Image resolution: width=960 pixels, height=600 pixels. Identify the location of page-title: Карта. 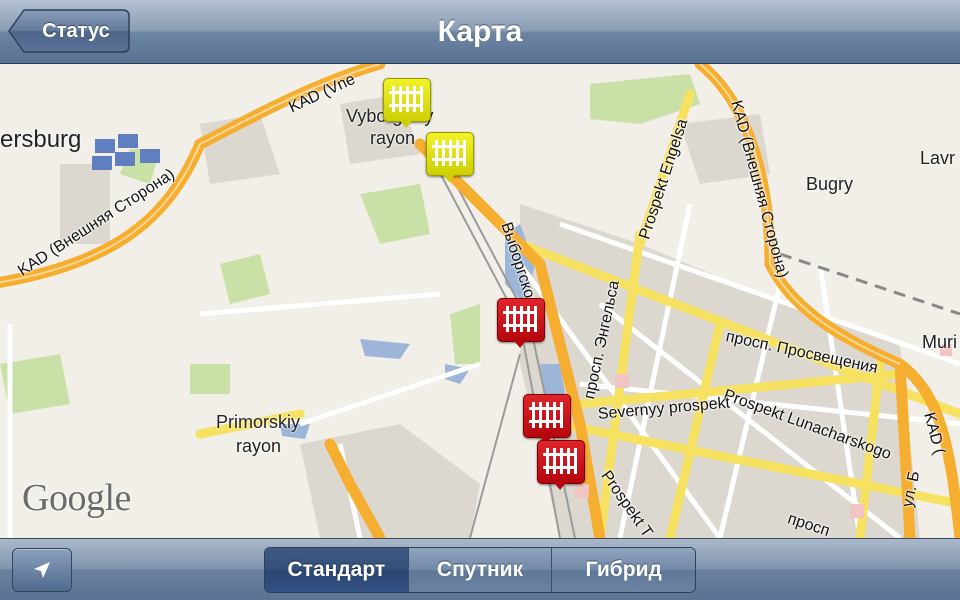
(480, 31).